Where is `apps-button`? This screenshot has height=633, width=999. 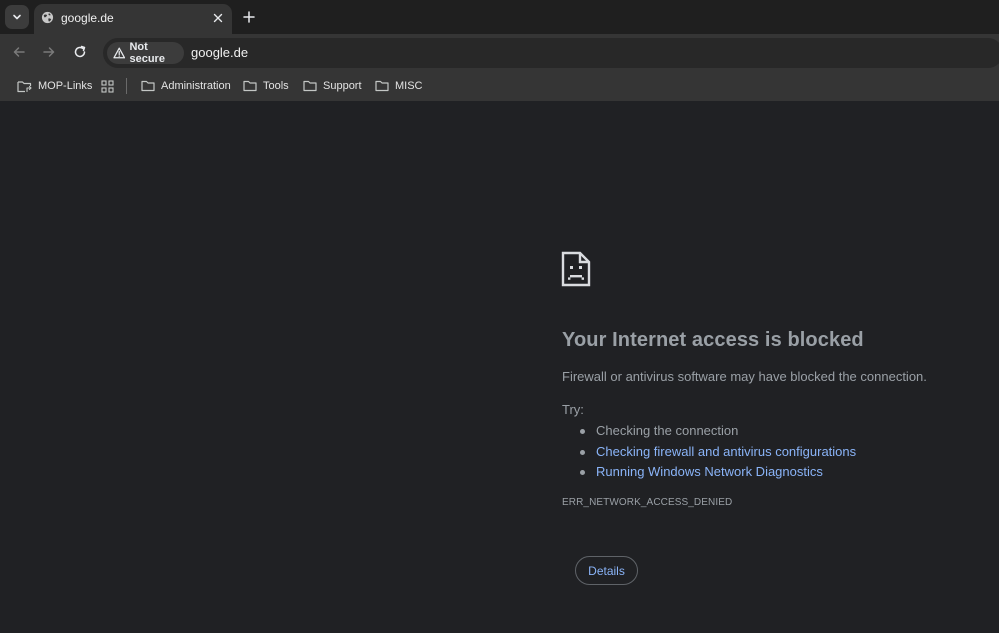 apps-button is located at coordinates (107, 86).